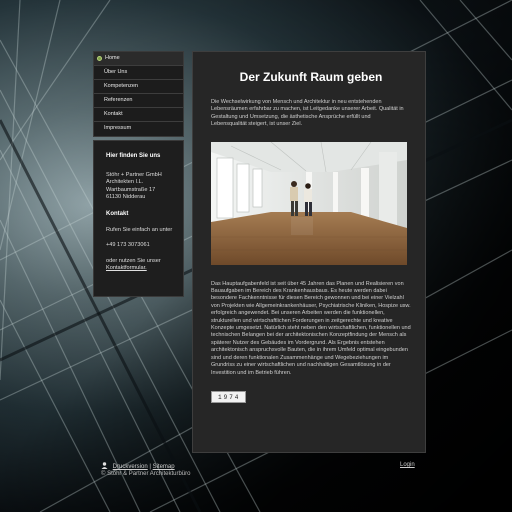  Describe the element at coordinates (164, 467) in the screenshot. I see `sitemap-link: Sitemap` at that location.